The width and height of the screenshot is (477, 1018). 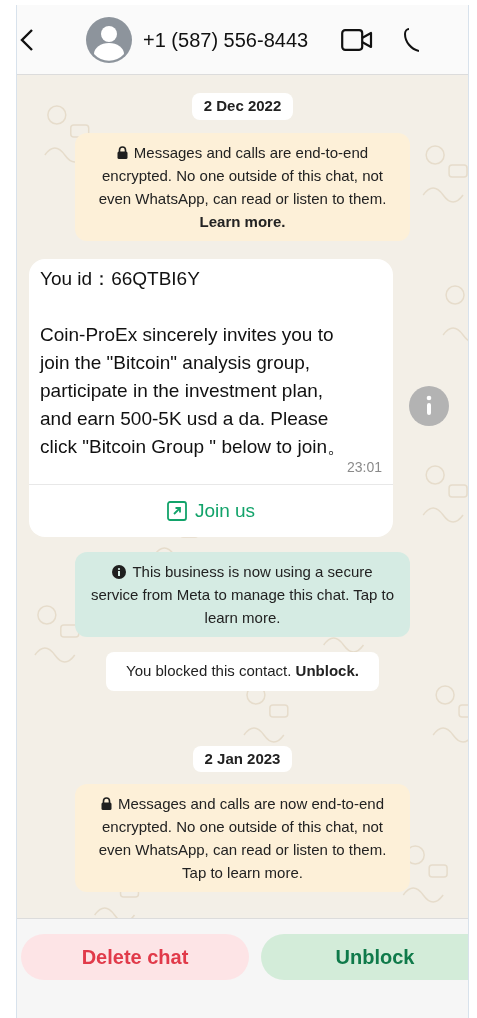 I want to click on avatar-icon, so click(x=109, y=39).